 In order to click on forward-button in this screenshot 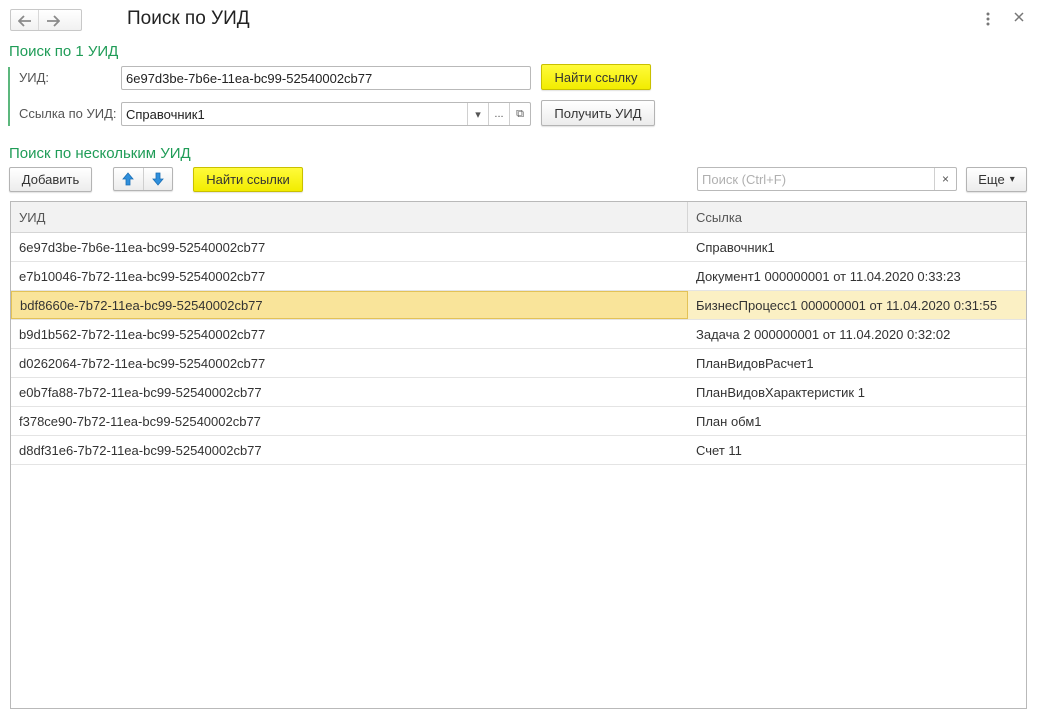, I will do `click(52, 21)`.